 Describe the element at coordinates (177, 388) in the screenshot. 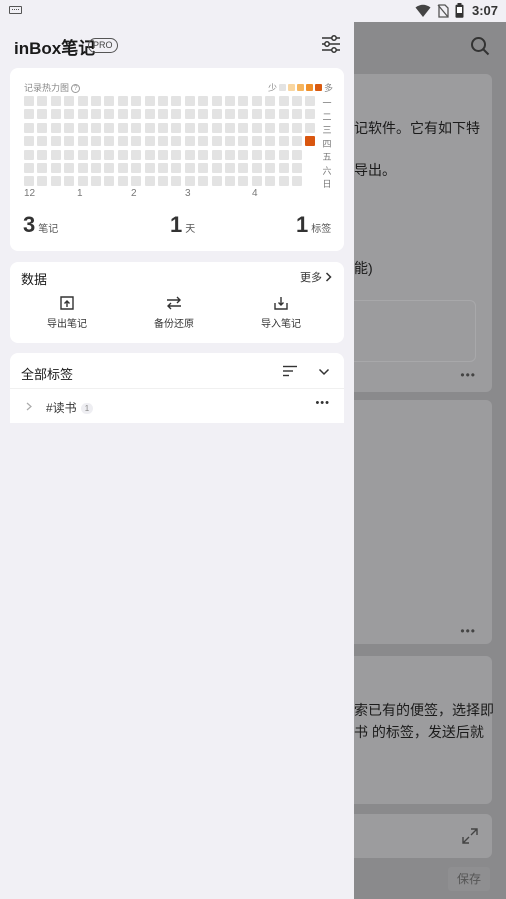

I see `tags-card: 全部标签 #读书 1 •••` at that location.